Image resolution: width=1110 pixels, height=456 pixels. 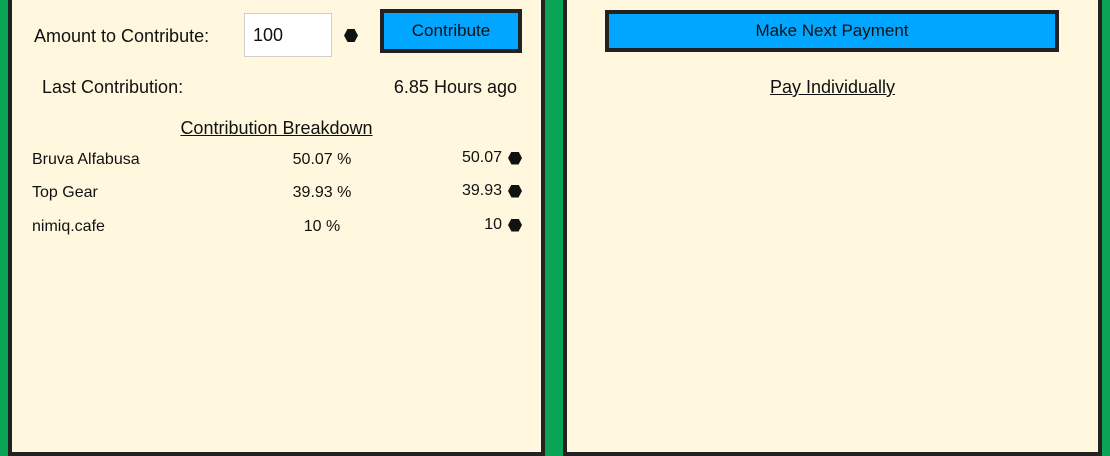 I want to click on amount-input, so click(x=288, y=35).